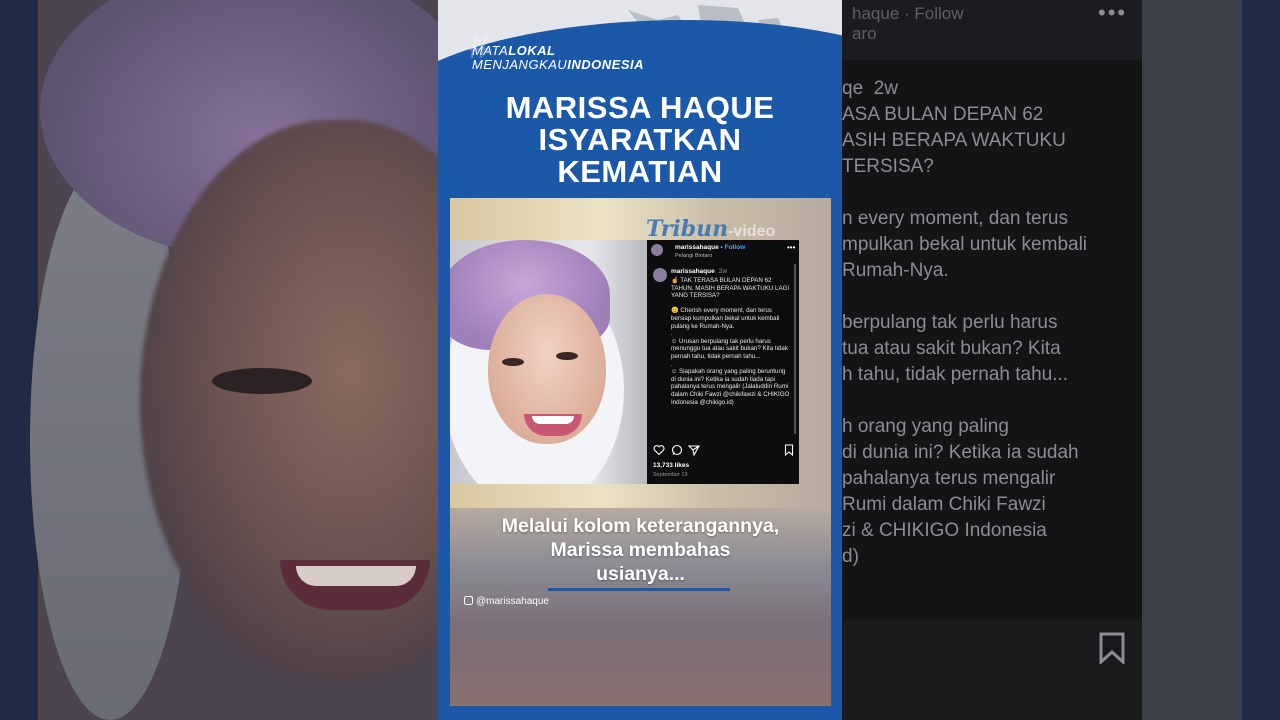 The image size is (1280, 720). Describe the element at coordinates (553, 420) in the screenshot. I see `photo-teeth` at that location.